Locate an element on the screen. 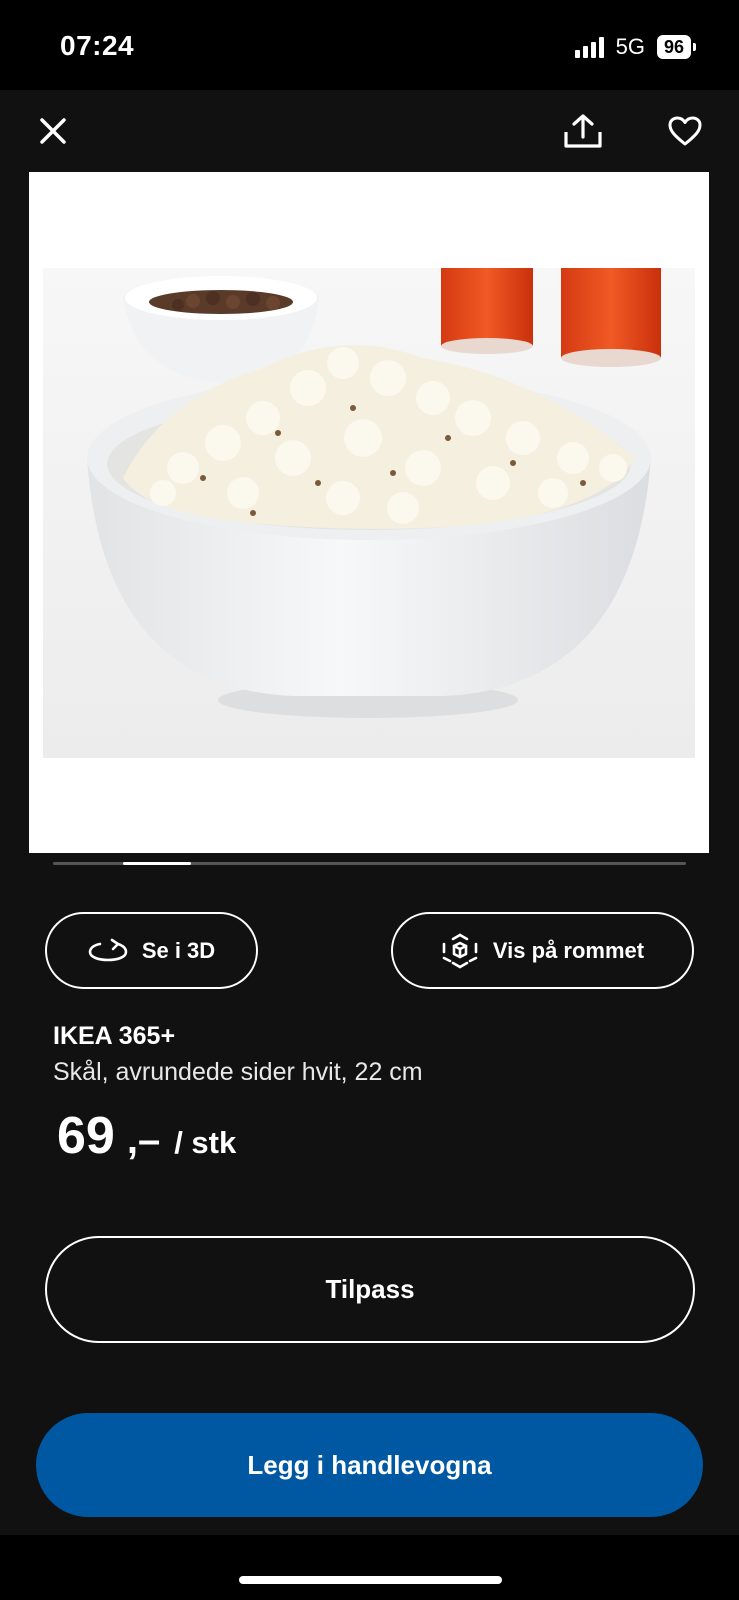 This screenshot has height=1600, width=739. signal-icon is located at coordinates (589, 47).